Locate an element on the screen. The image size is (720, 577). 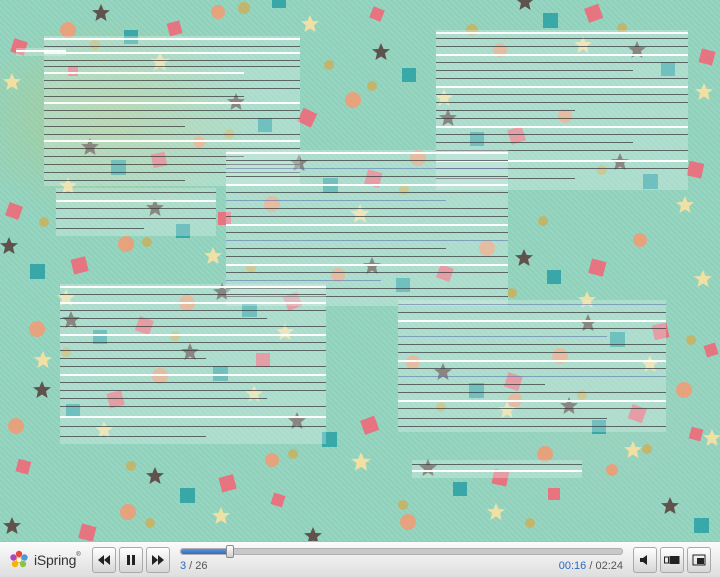
seek-bar-fill is located at coordinates (205, 551).